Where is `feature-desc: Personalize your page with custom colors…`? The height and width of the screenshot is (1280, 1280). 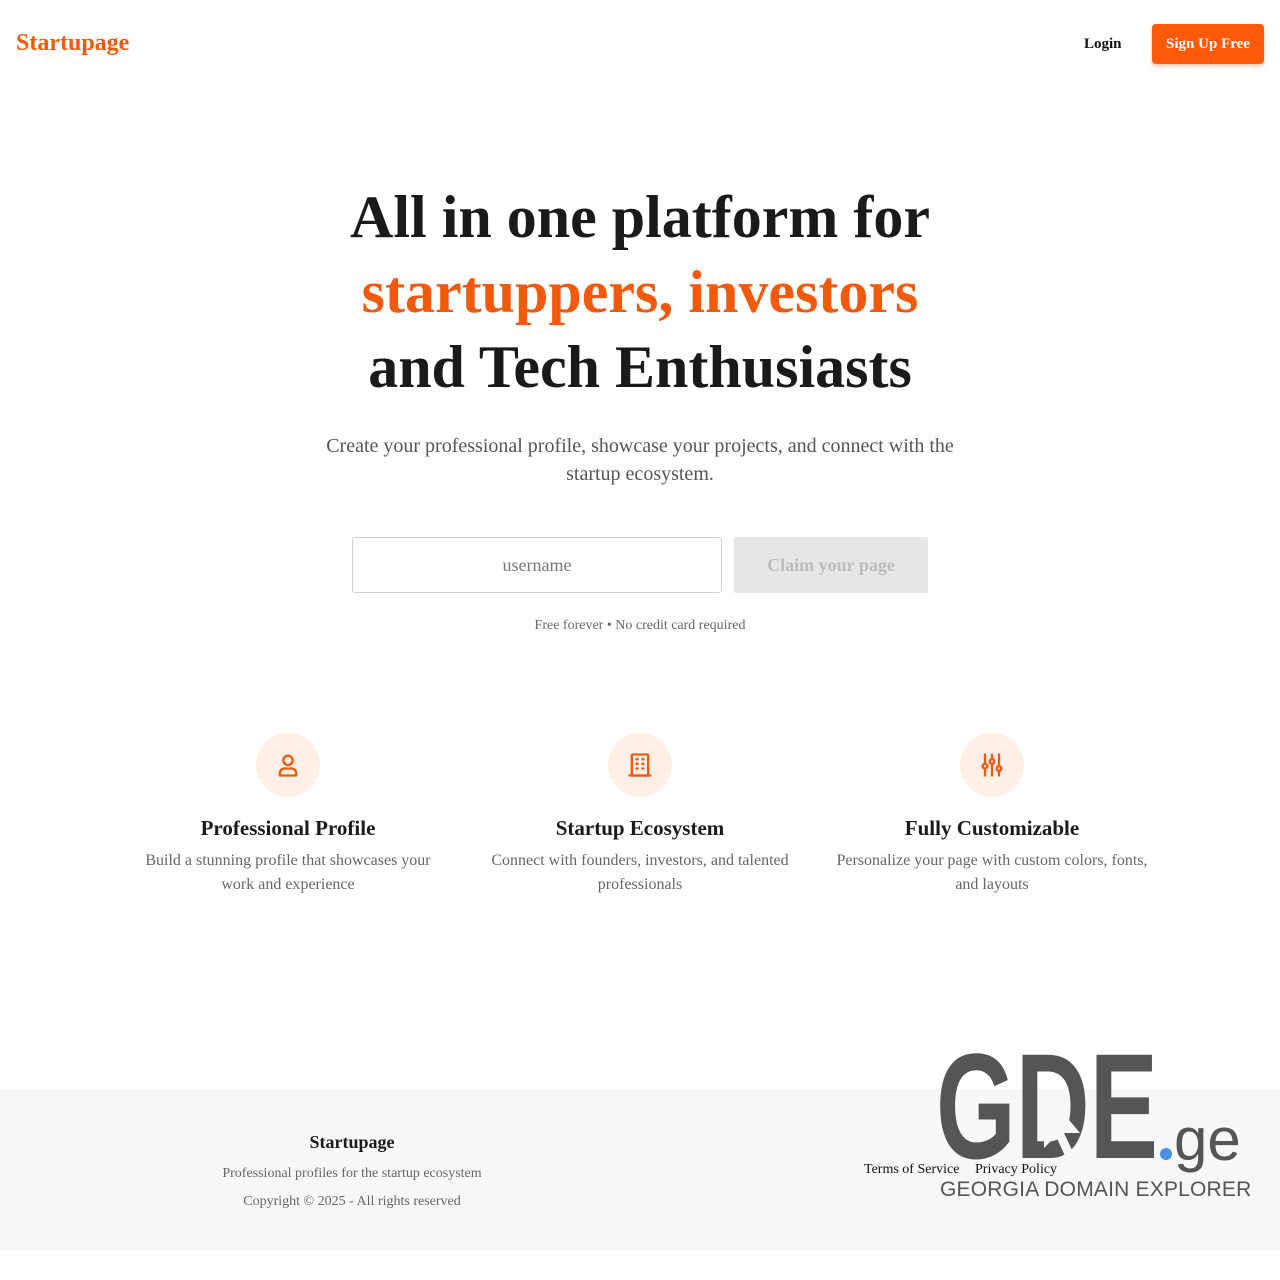 feature-desc: Personalize your page with custom colors… is located at coordinates (992, 872).